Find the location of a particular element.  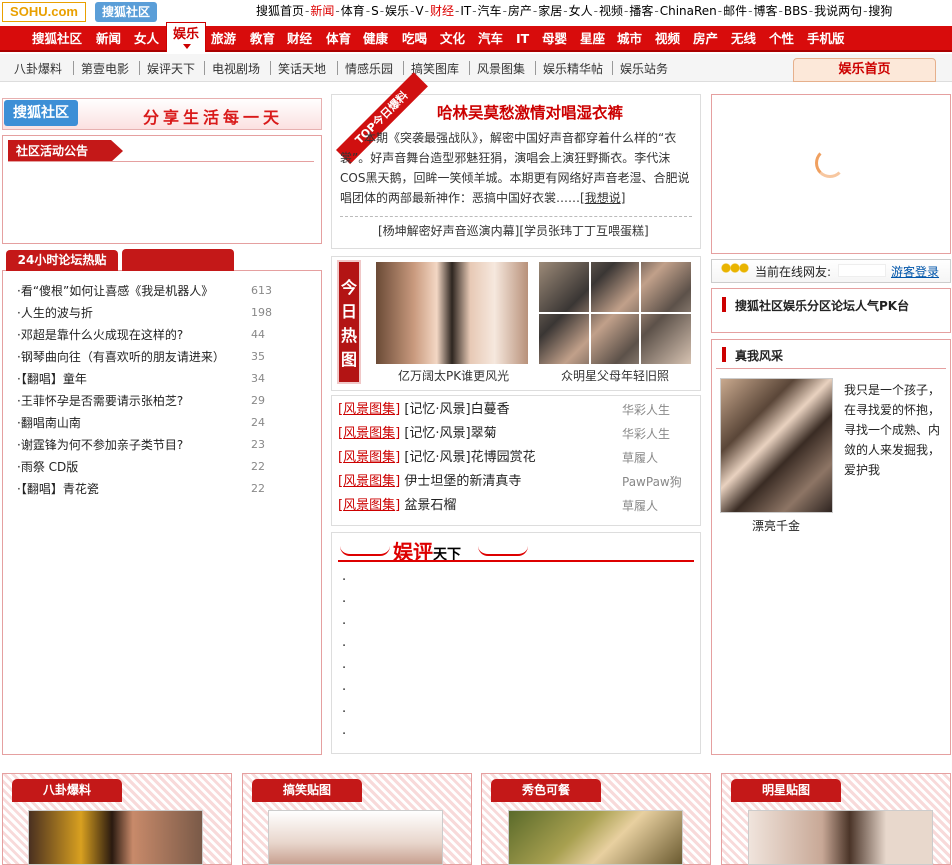

top-link: 汽车 is located at coordinates (490, 11).